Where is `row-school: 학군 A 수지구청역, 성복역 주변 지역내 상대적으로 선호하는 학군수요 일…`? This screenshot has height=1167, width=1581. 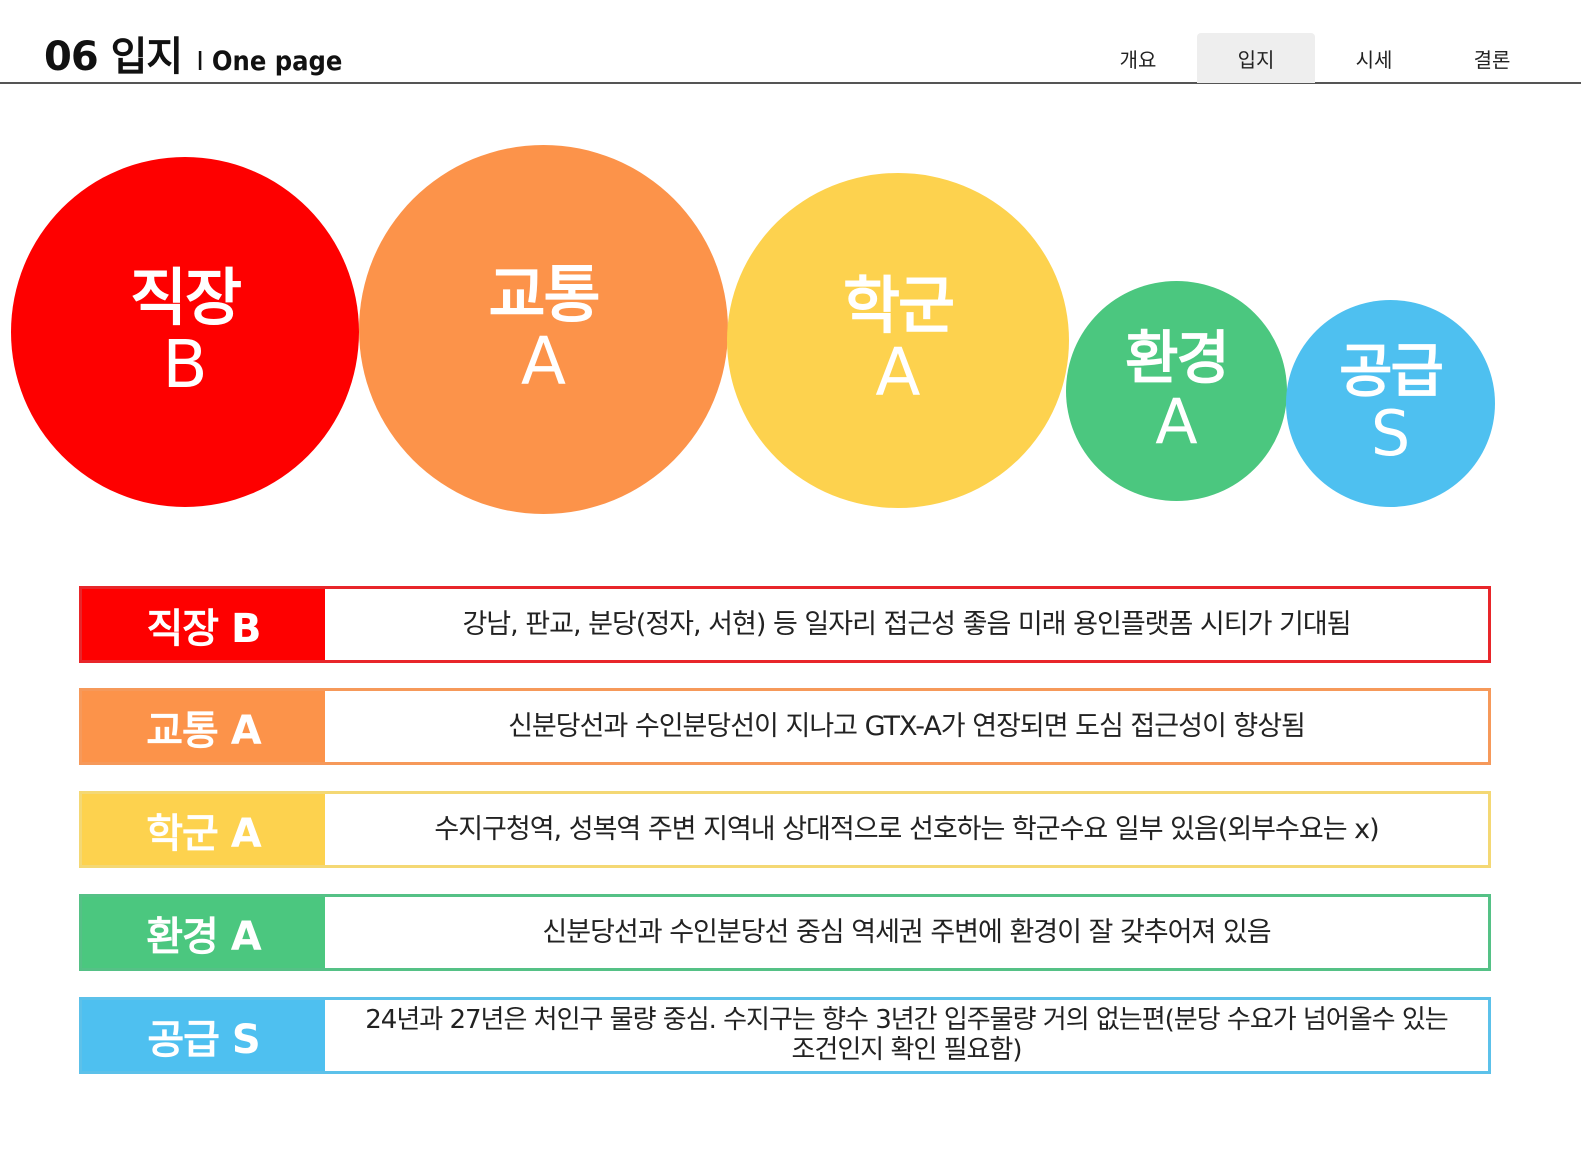
row-school: 학군 A 수지구청역, 성복역 주변 지역내 상대적으로 선호하는 학군수요 일… is located at coordinates (785, 829).